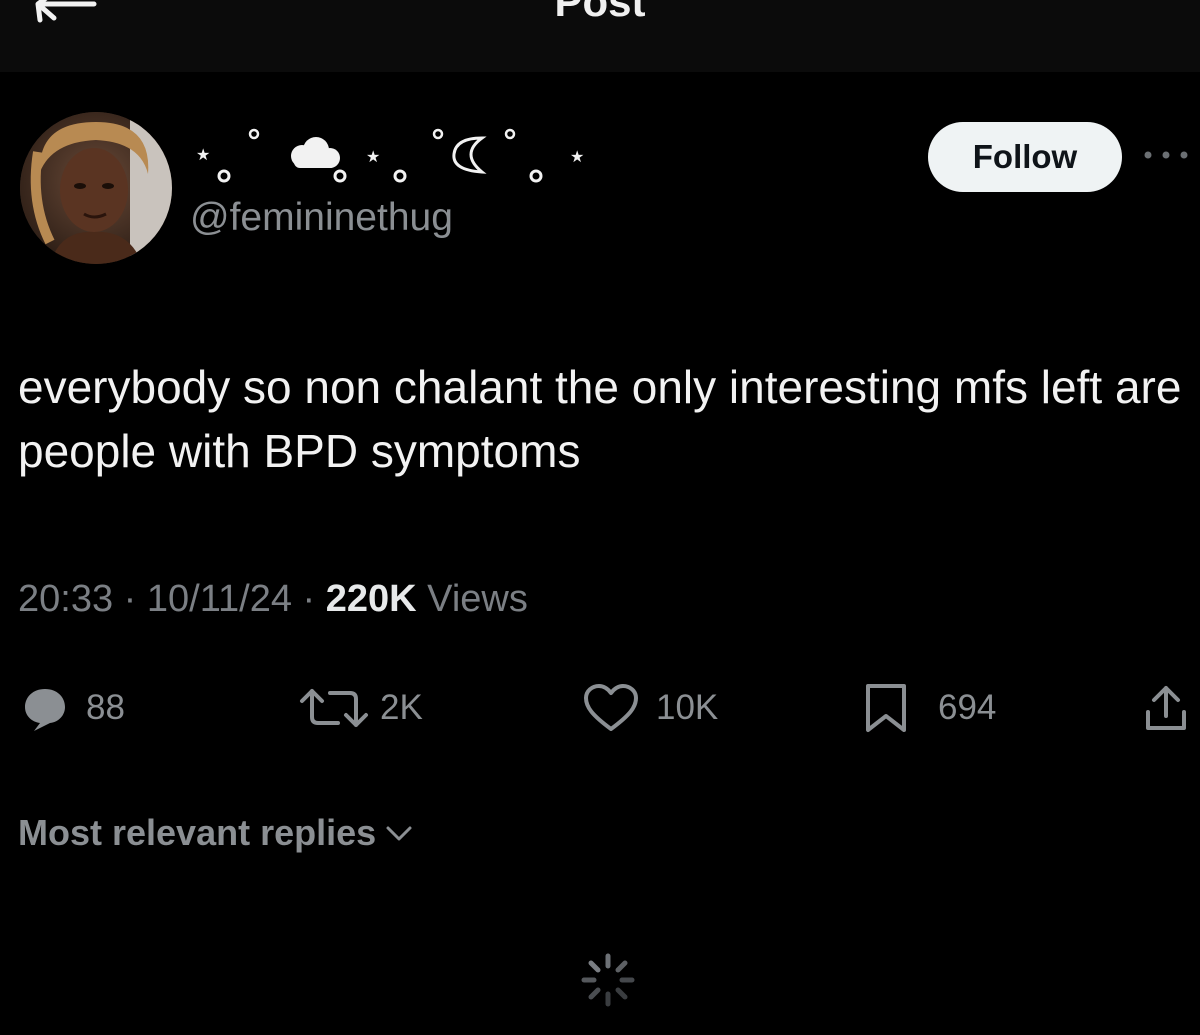 The height and width of the screenshot is (1035, 1200). I want to click on replies-sort-dropdown: Most relevant replies, so click(216, 833).